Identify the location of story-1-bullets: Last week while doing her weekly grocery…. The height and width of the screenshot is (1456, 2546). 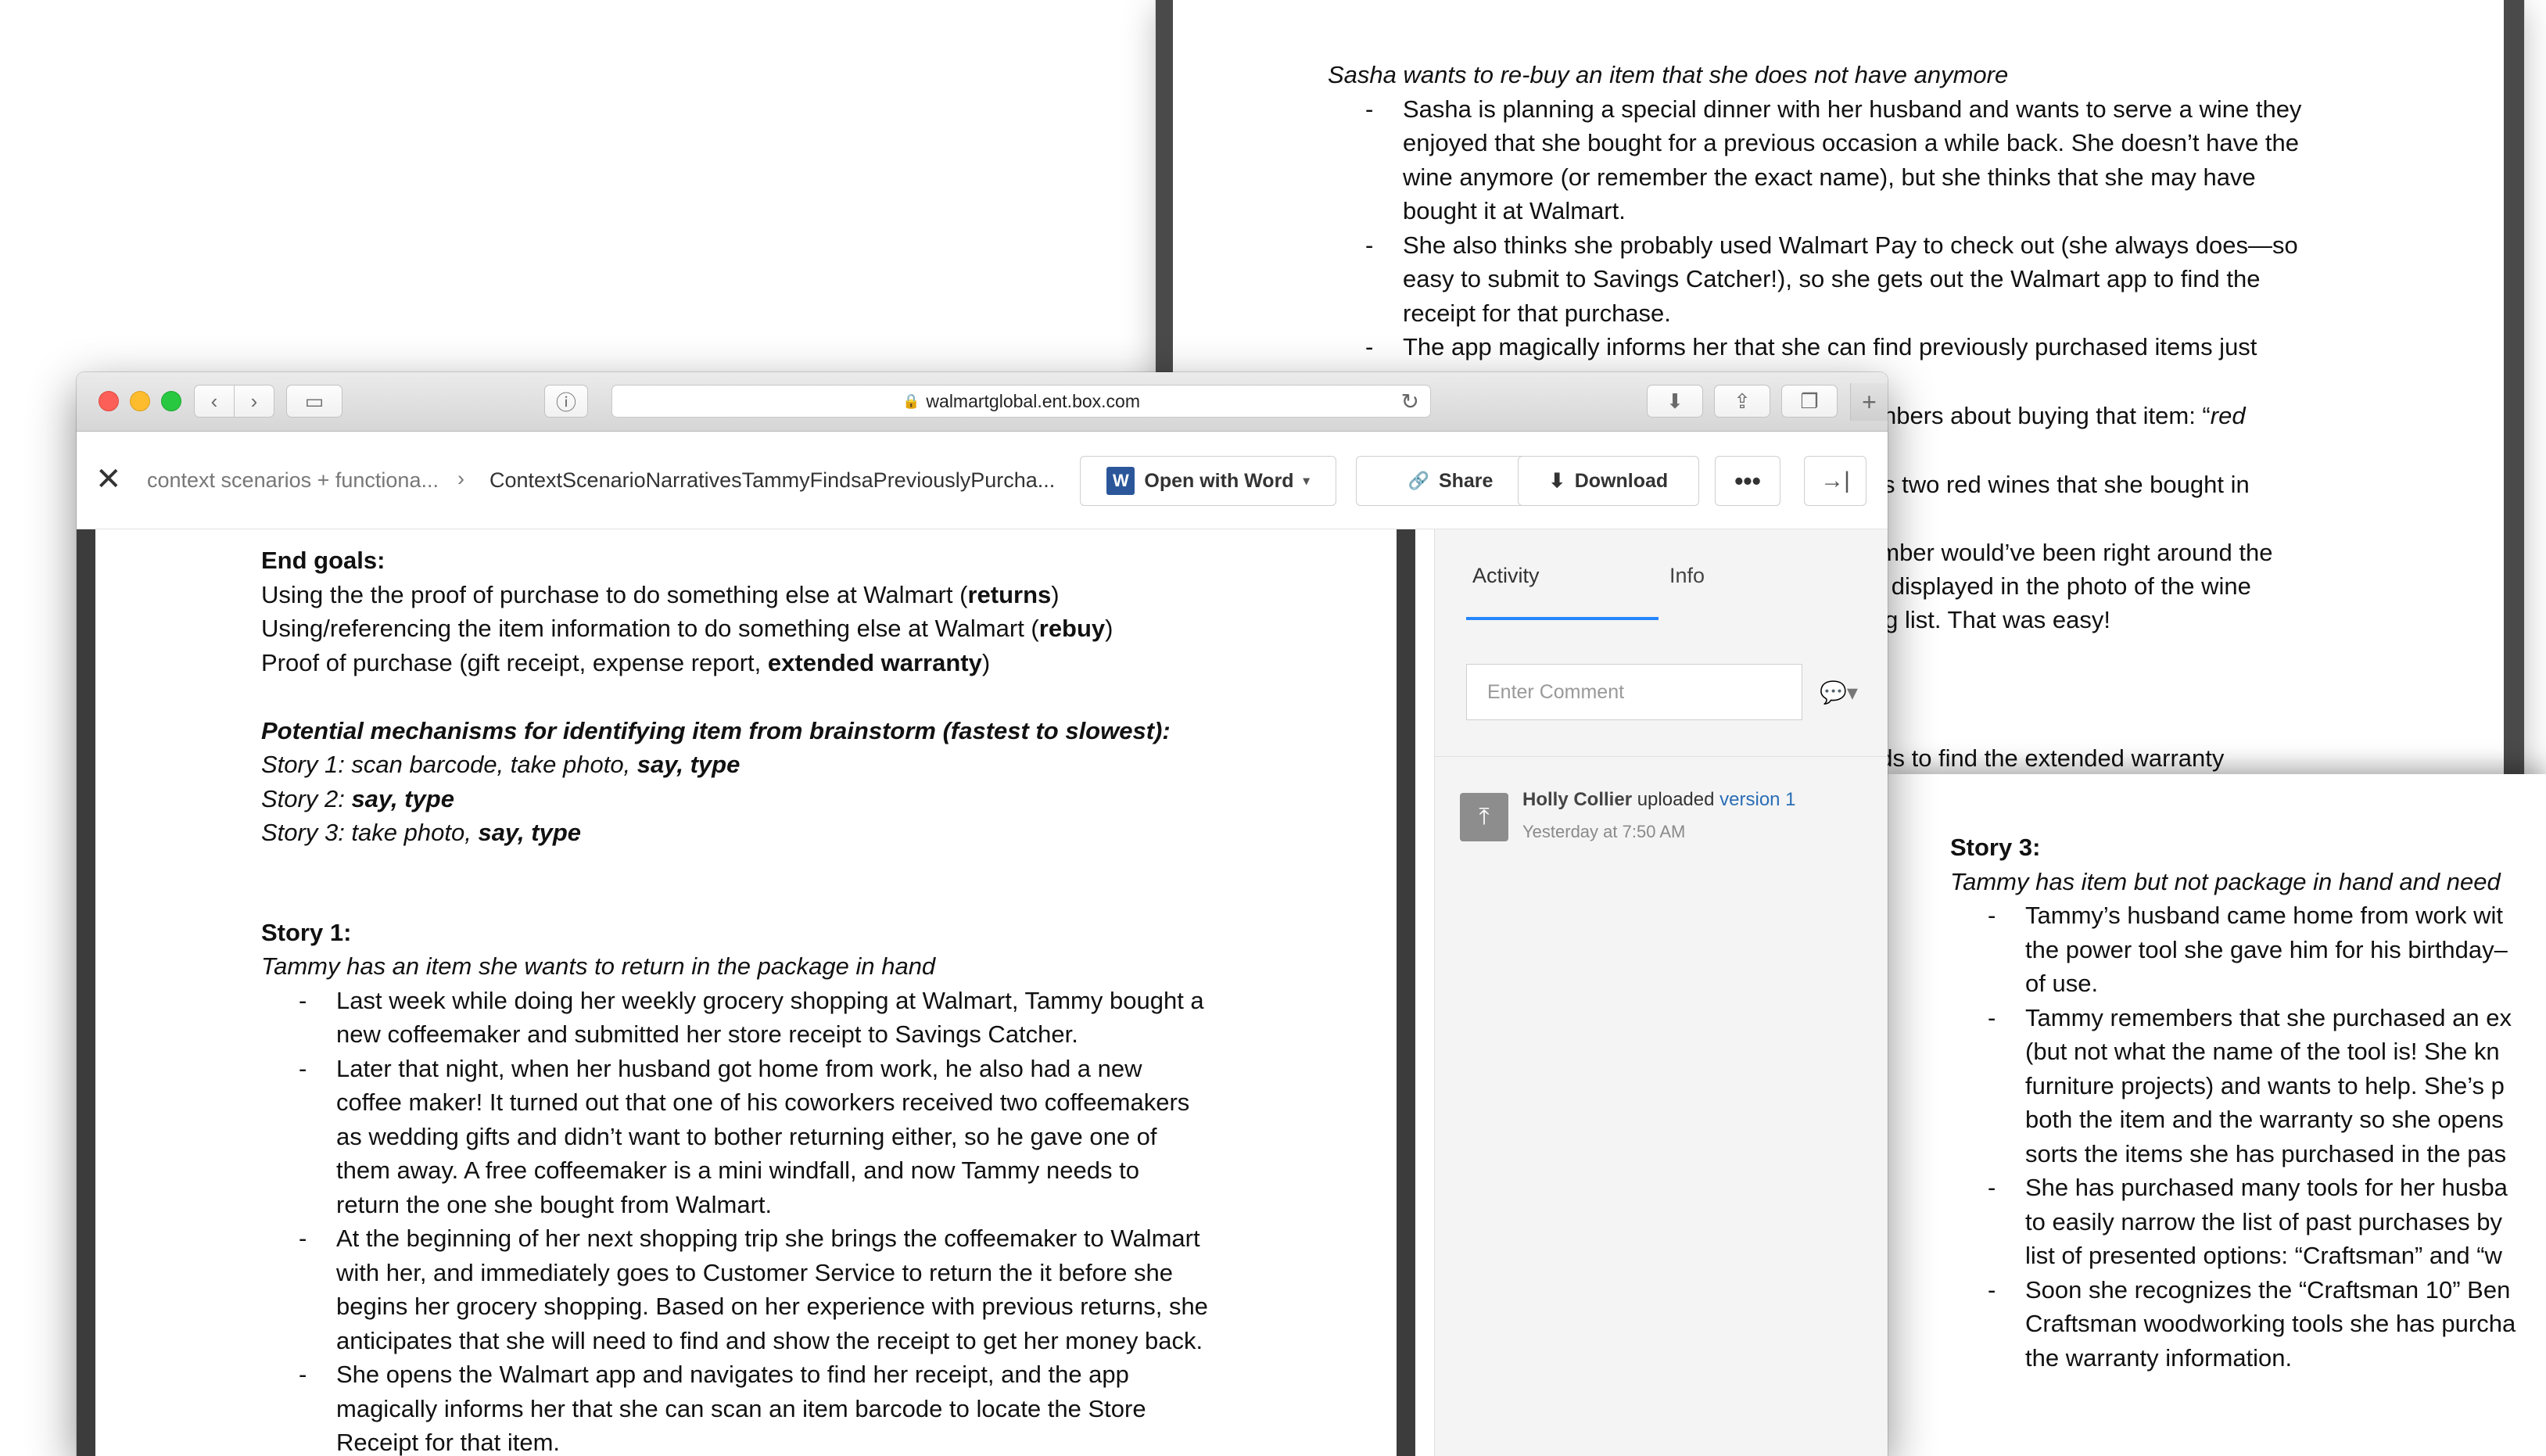
(808, 1220).